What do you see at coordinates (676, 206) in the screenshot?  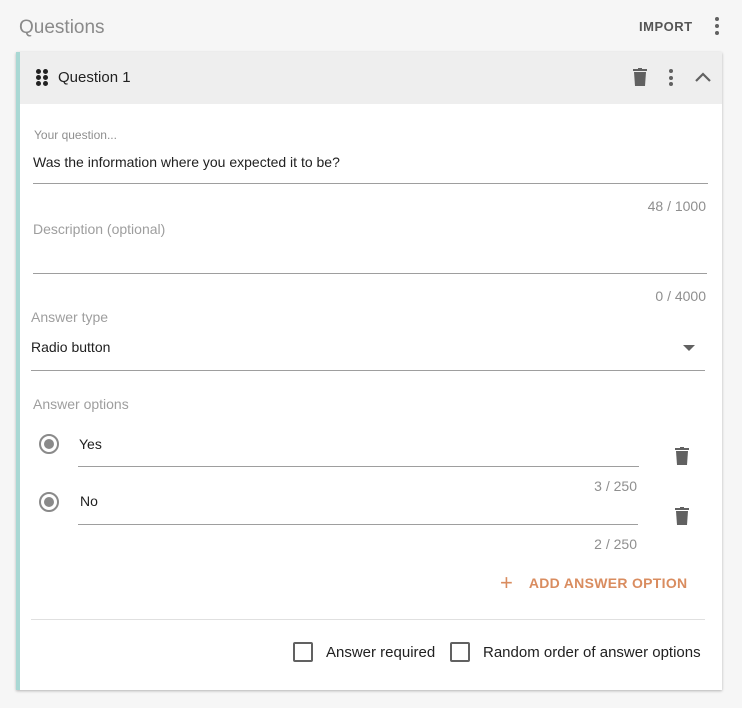 I see `question-counter: 48 / 1000` at bounding box center [676, 206].